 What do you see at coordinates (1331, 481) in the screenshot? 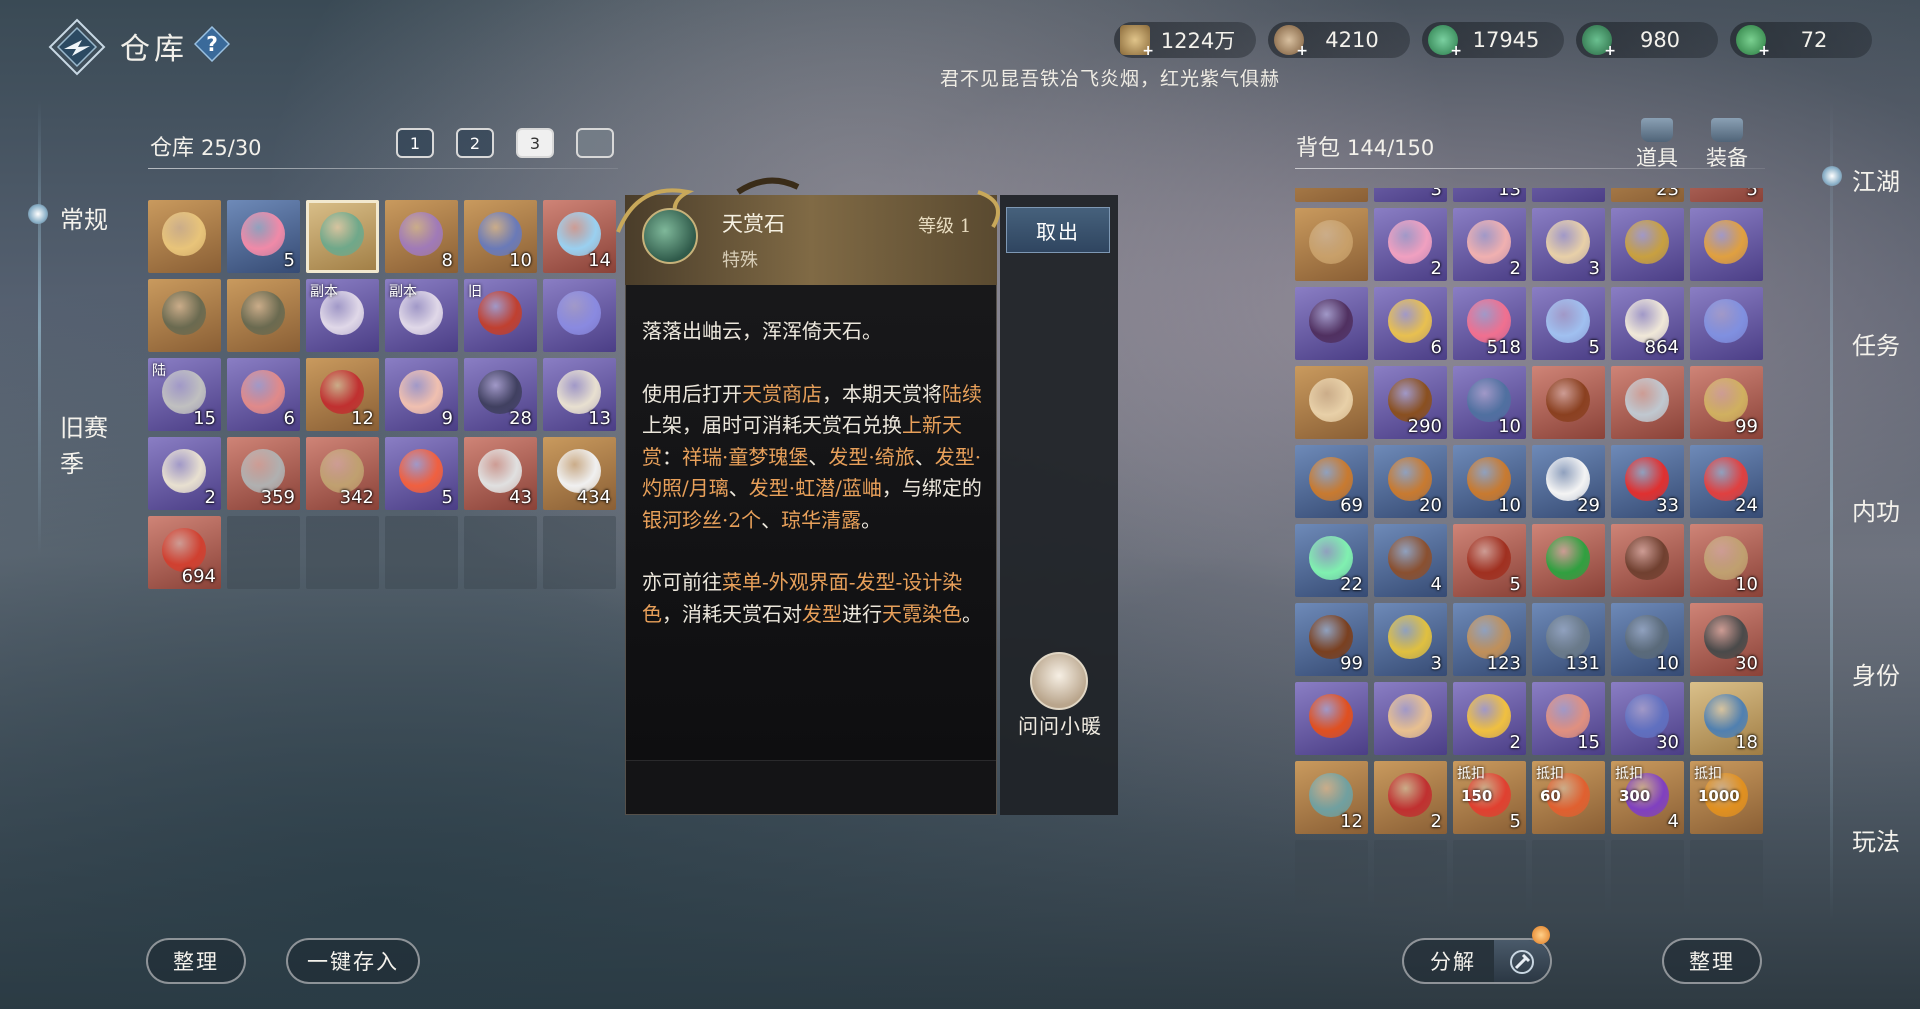
I see `inventory-slot: 69` at bounding box center [1331, 481].